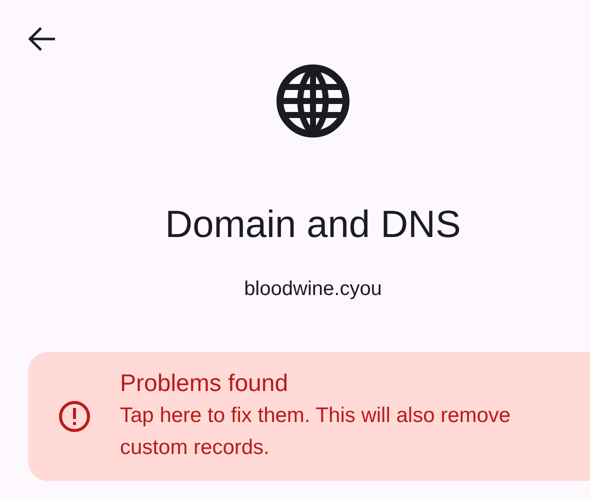  I want to click on globe-icon, so click(313, 101).